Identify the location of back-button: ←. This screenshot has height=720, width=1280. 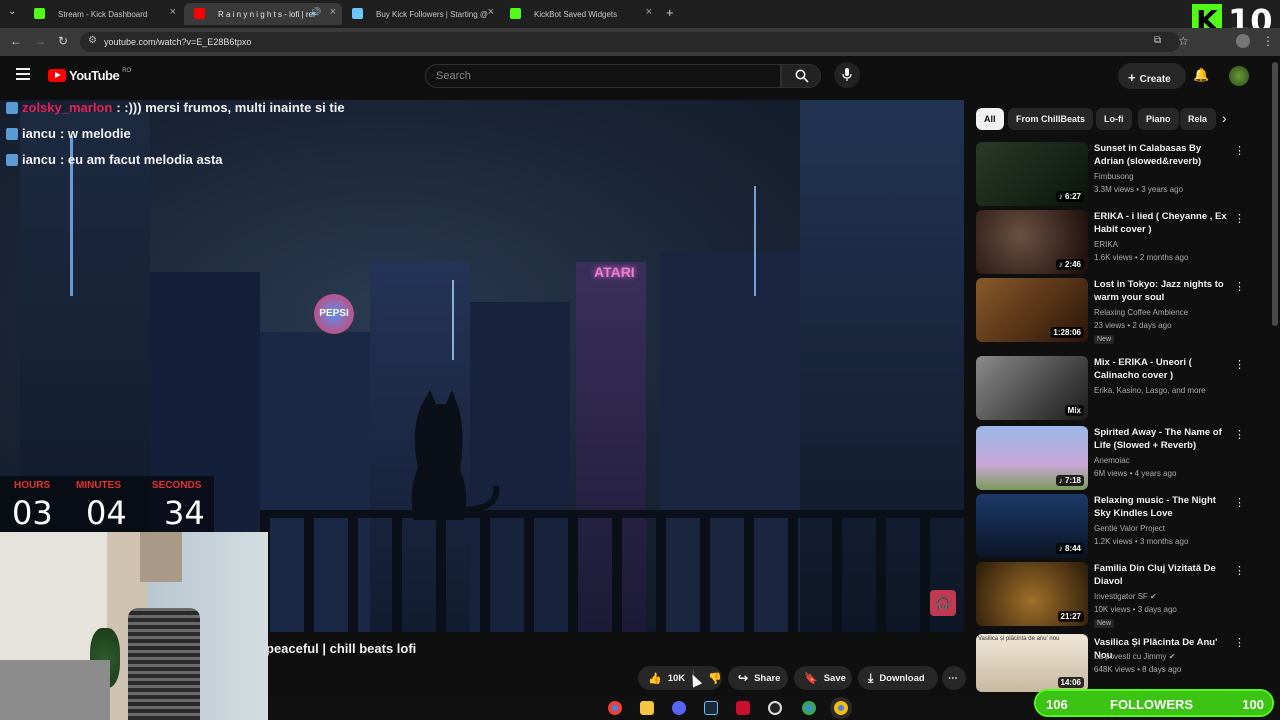
(16, 41).